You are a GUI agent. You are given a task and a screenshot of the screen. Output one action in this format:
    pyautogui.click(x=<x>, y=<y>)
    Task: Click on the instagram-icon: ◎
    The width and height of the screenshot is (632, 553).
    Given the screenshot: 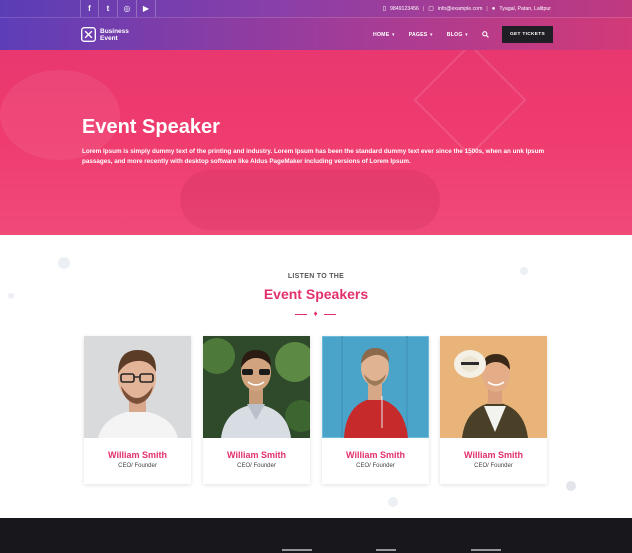 What is the action you would take?
    pyautogui.click(x=127, y=8)
    